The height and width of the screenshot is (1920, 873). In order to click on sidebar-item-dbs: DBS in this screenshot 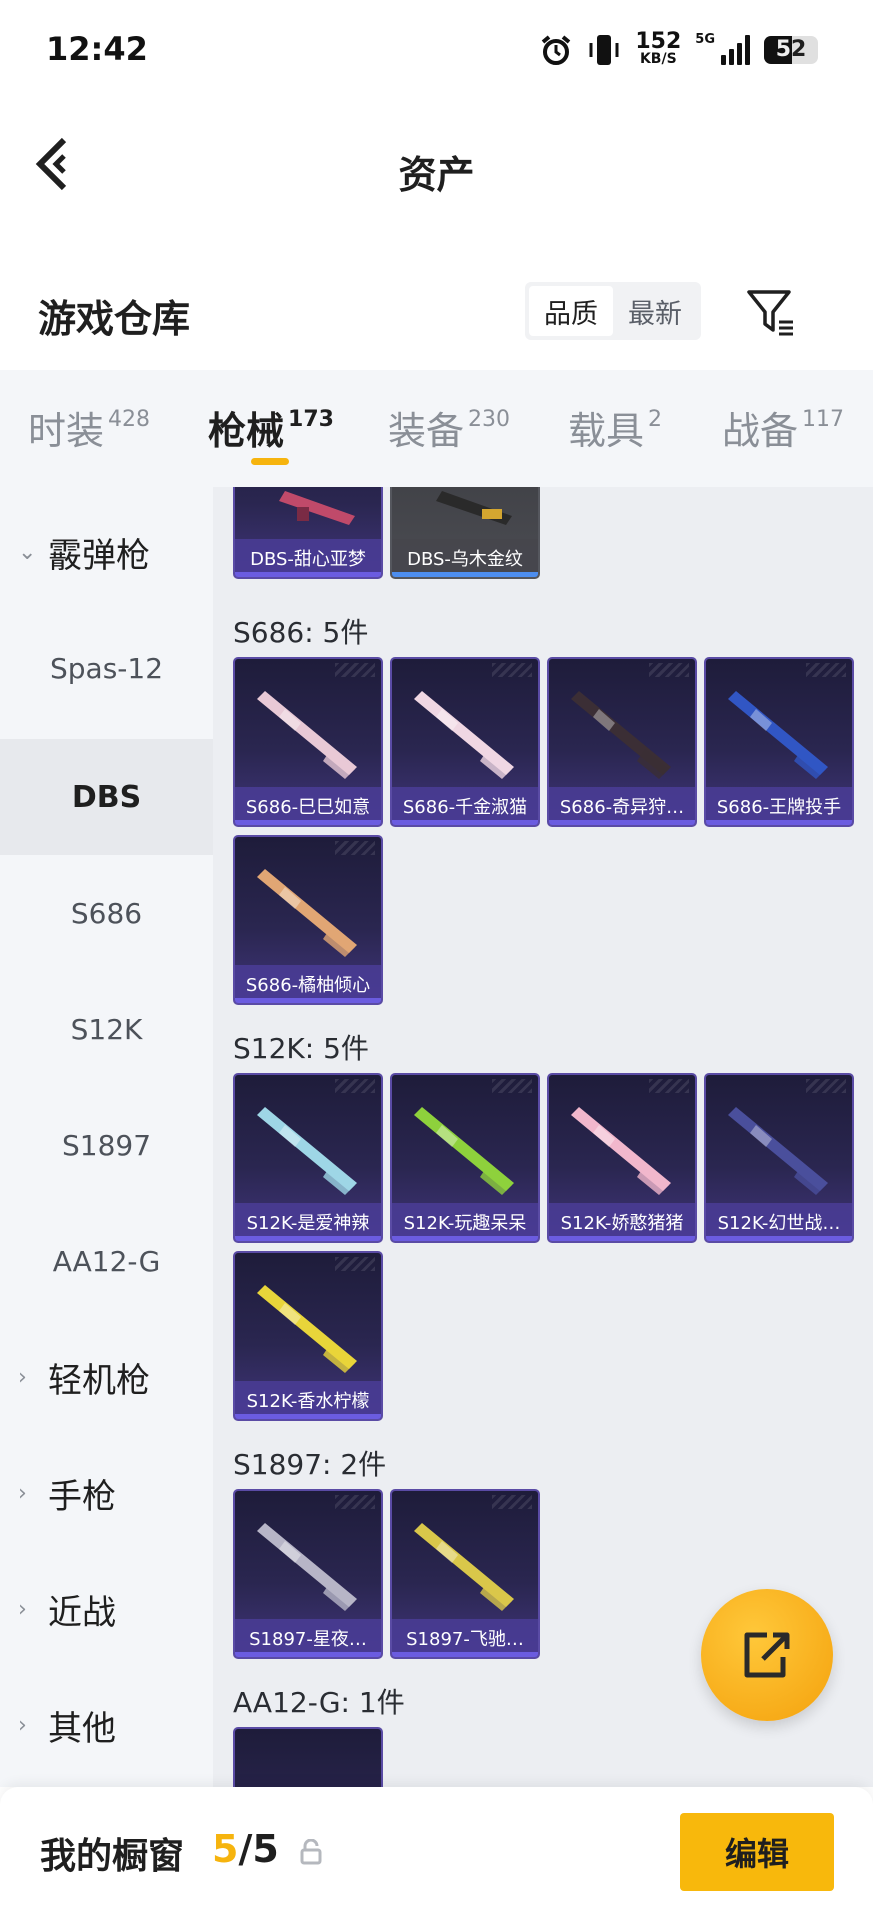, I will do `click(106, 797)`.